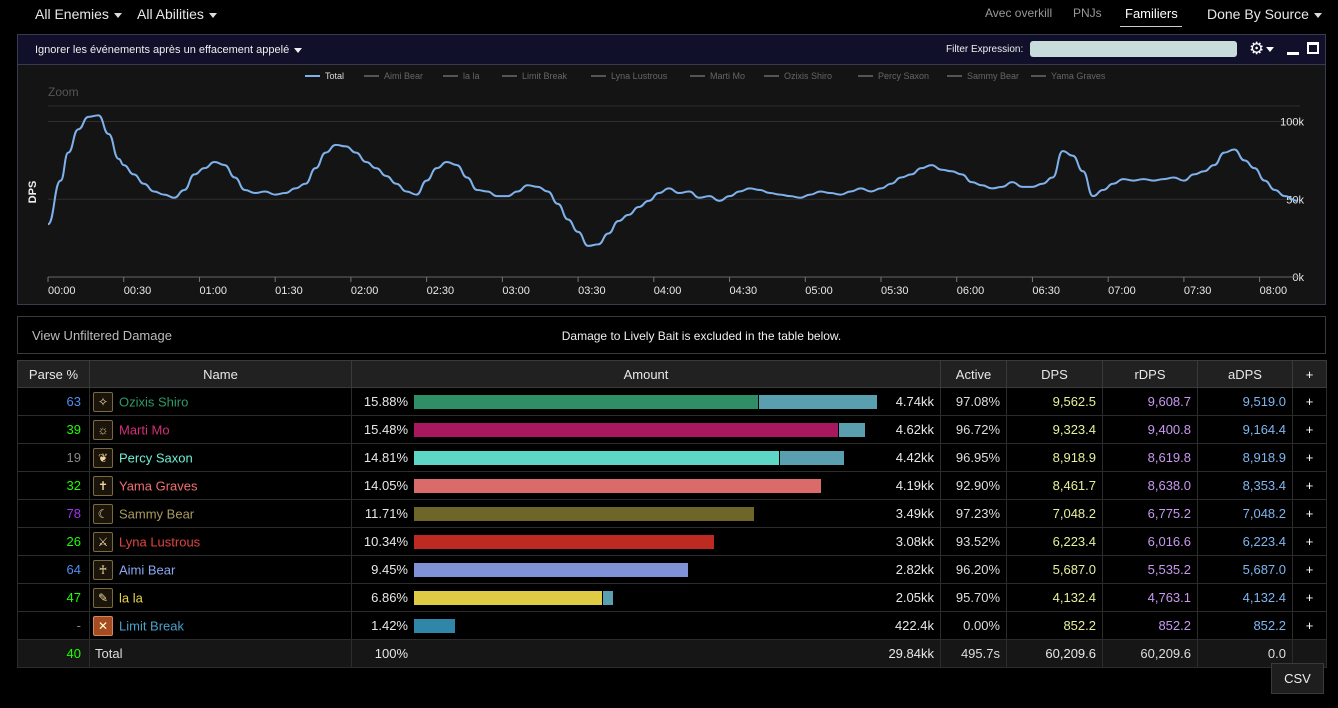 The height and width of the screenshot is (708, 1338). What do you see at coordinates (973, 457) in the screenshot?
I see `active-value: 96.95%` at bounding box center [973, 457].